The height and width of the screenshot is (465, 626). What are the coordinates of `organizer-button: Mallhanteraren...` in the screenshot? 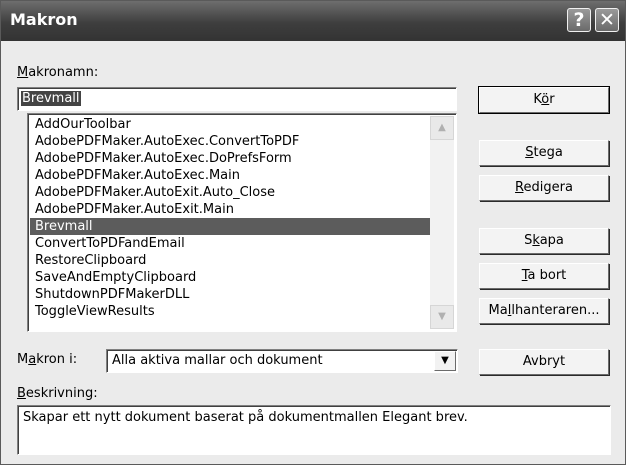 It's located at (544, 311).